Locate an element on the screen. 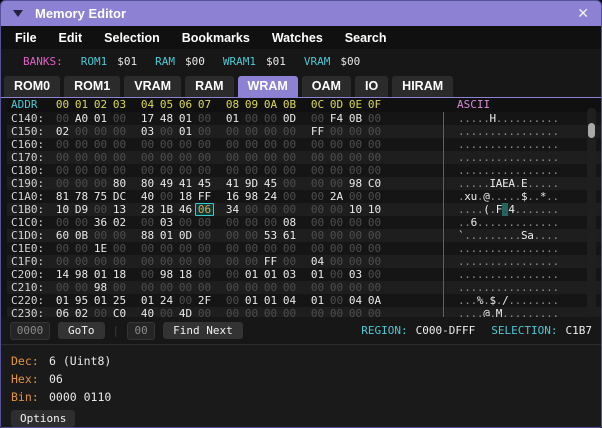 The image size is (602, 428). byte-cell: 36 is located at coordinates (100, 222).